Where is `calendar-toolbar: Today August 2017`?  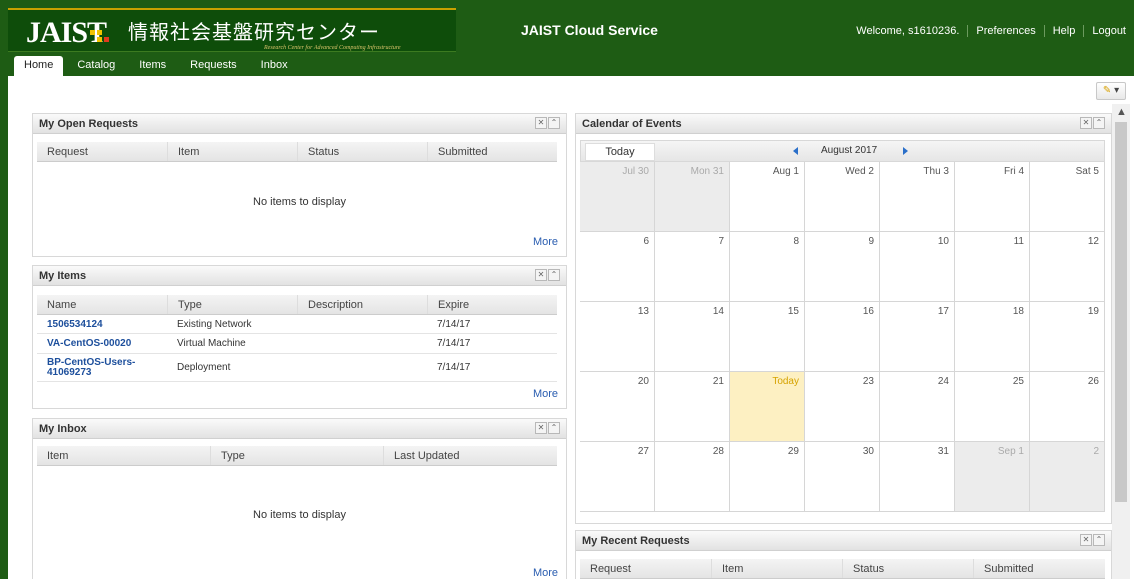 calendar-toolbar: Today August 2017 is located at coordinates (842, 151).